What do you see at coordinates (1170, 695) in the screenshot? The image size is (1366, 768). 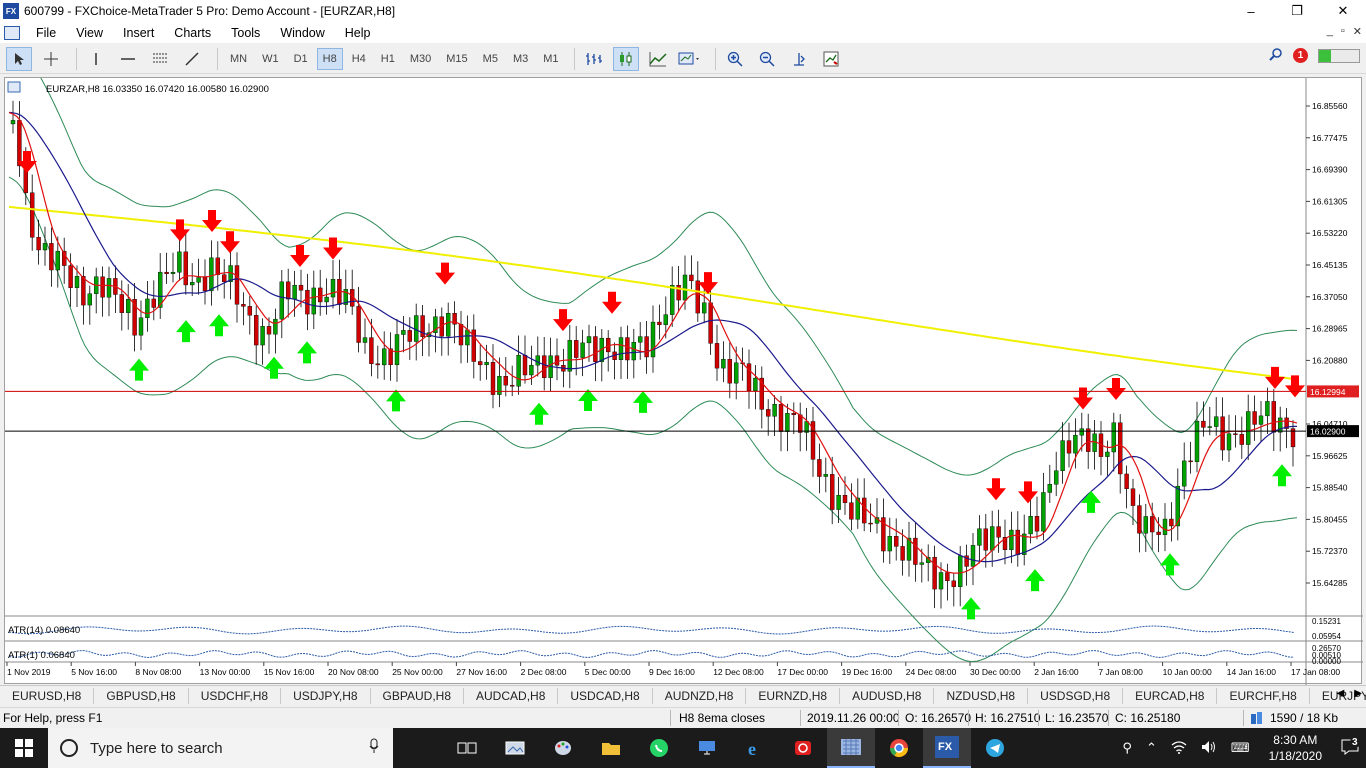 I see `tab-eurcad: EURCAD,H8` at bounding box center [1170, 695].